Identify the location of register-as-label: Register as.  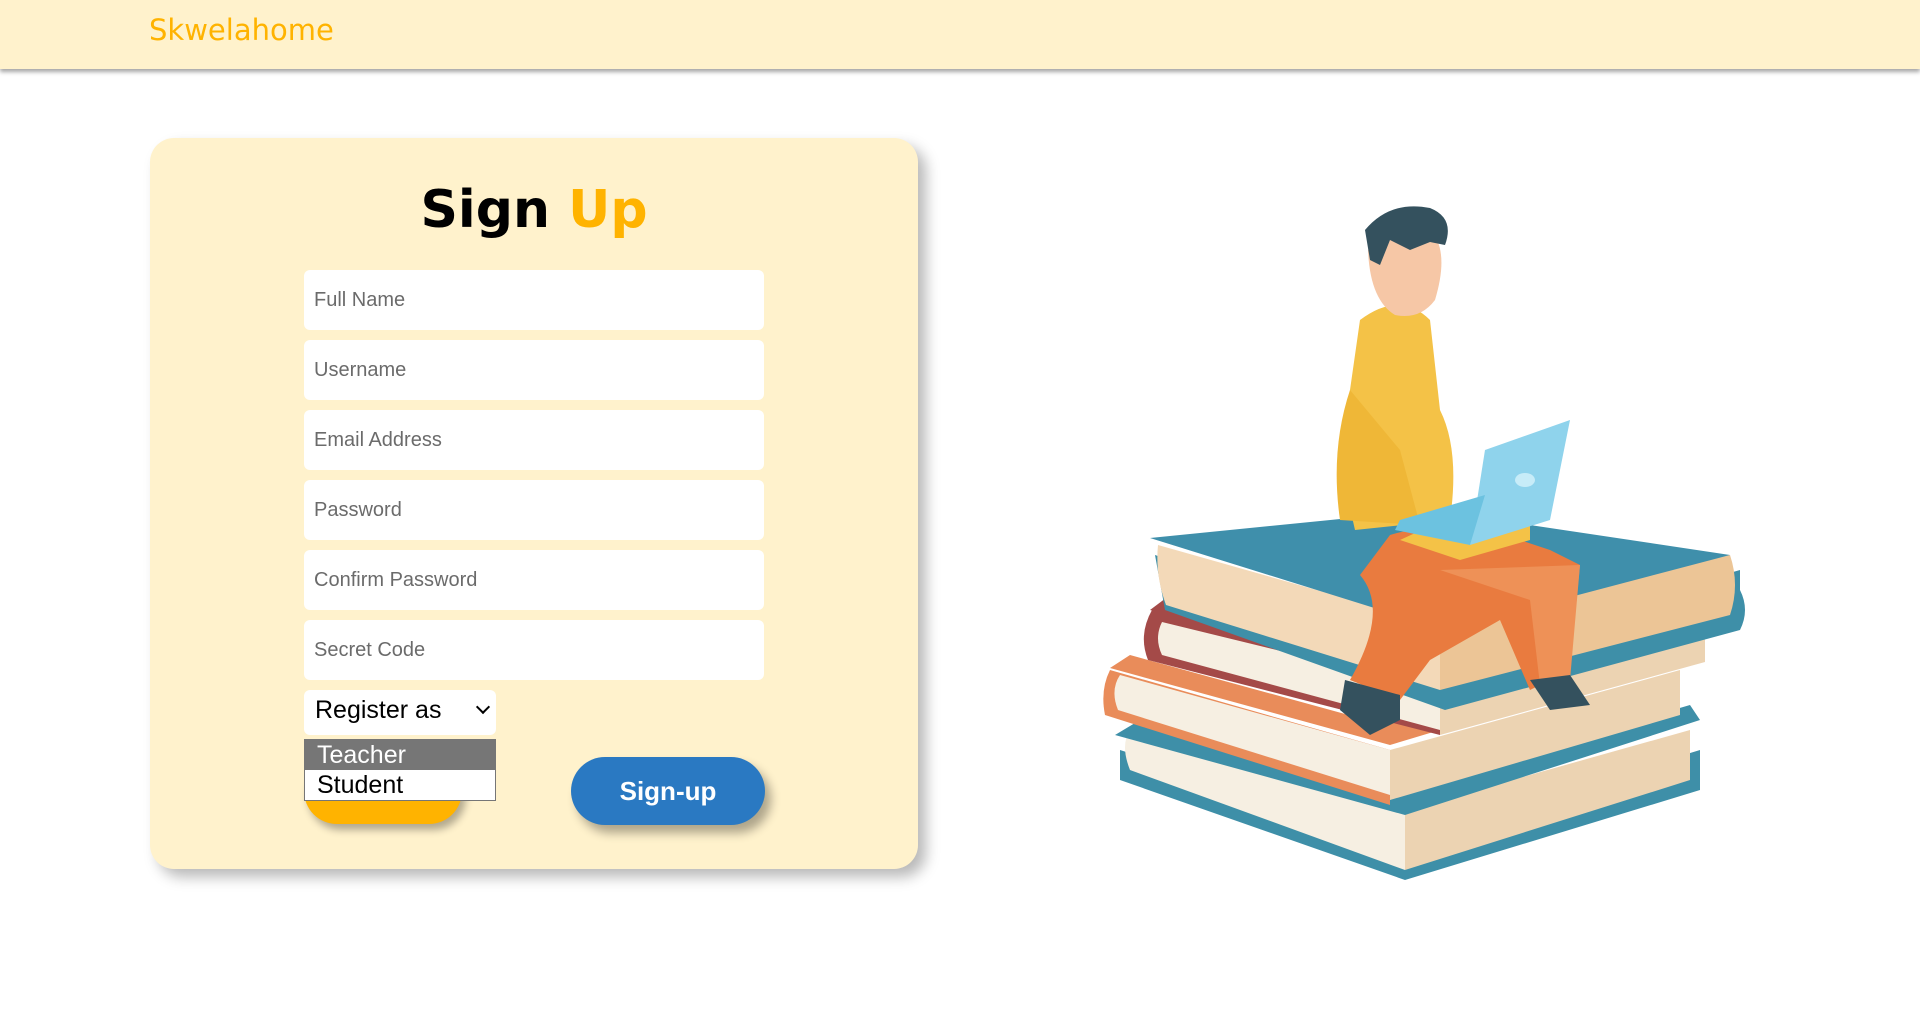
(378, 710).